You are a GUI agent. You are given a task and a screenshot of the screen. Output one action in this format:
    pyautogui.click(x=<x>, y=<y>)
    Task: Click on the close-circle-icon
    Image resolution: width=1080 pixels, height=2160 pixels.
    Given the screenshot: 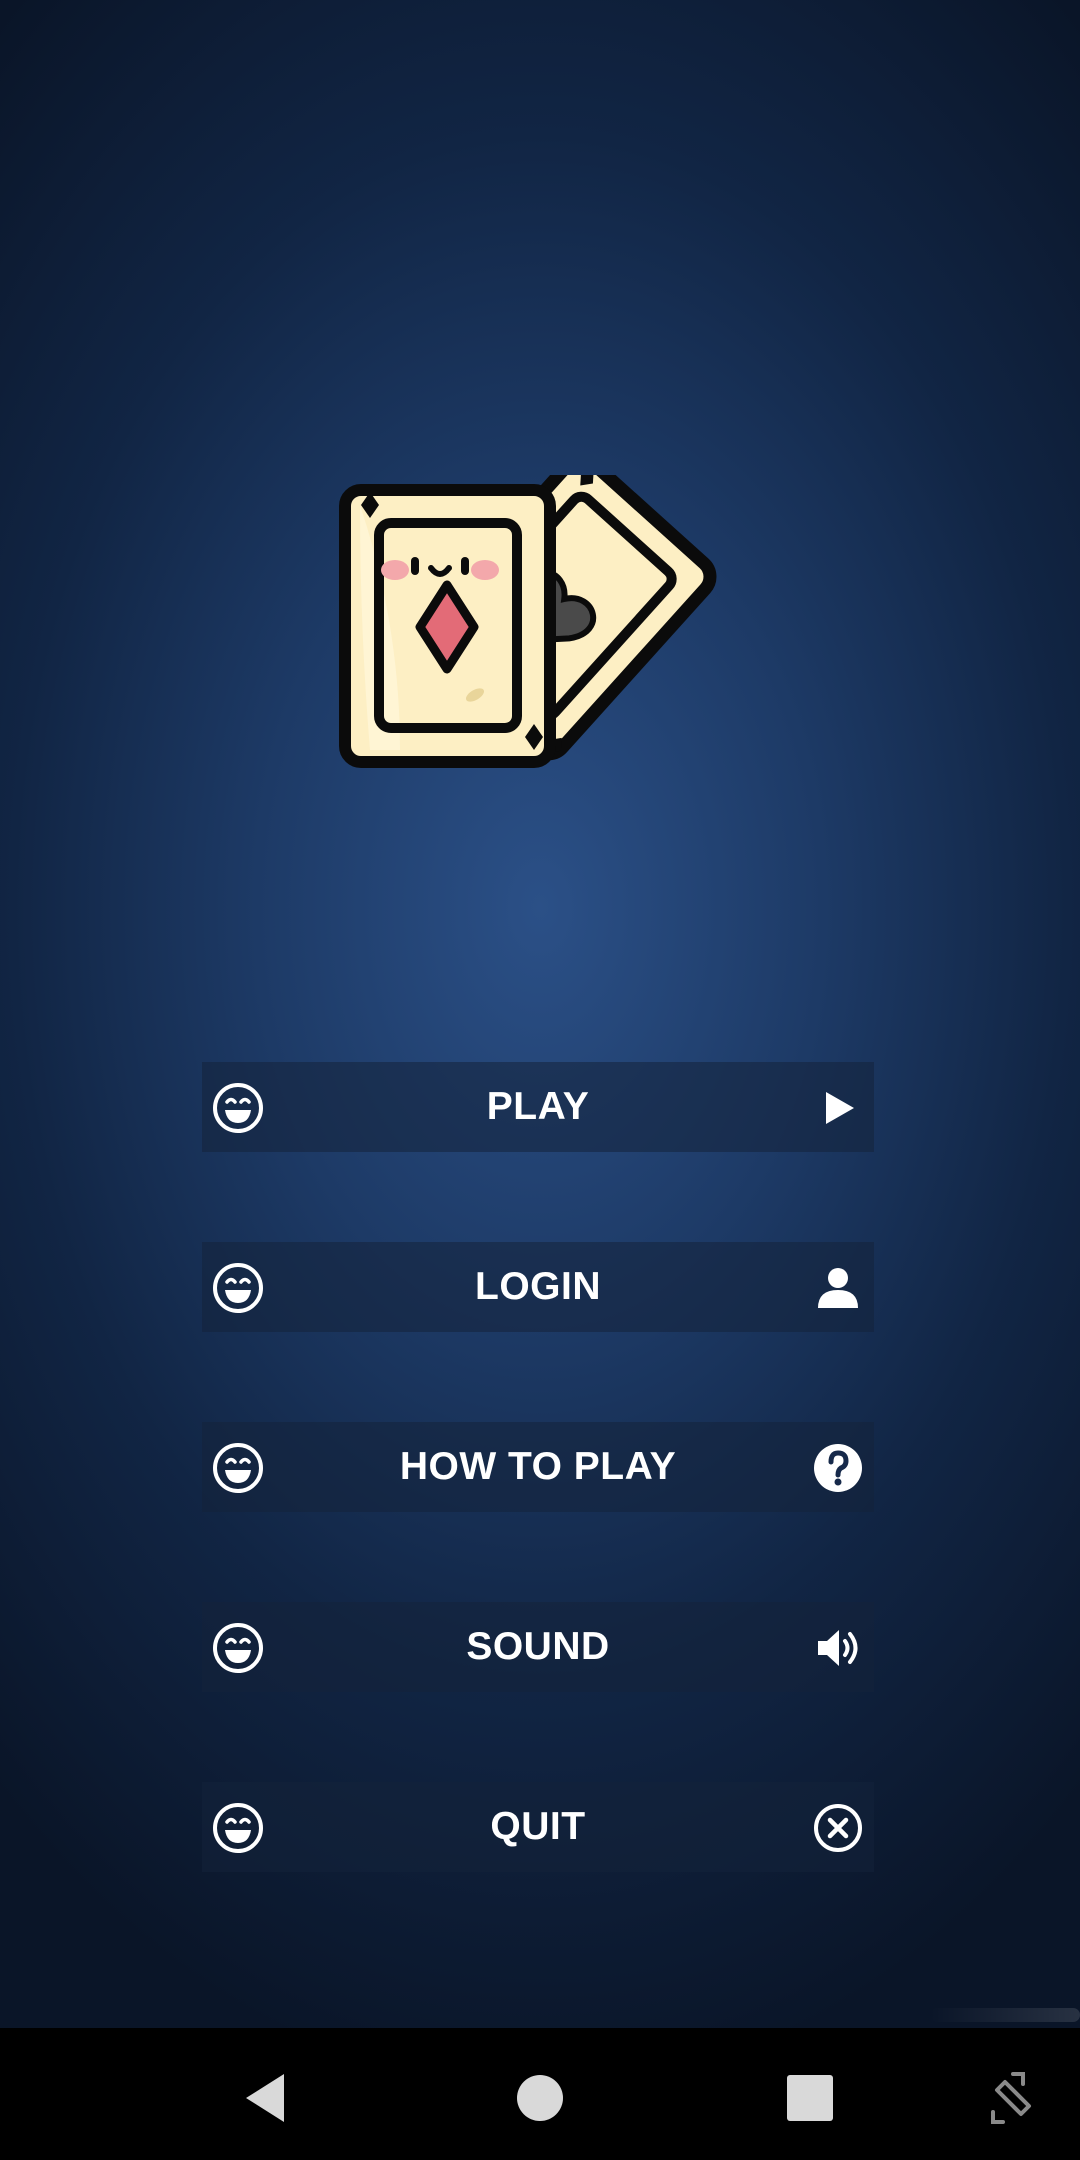 What is the action you would take?
    pyautogui.click(x=838, y=1828)
    